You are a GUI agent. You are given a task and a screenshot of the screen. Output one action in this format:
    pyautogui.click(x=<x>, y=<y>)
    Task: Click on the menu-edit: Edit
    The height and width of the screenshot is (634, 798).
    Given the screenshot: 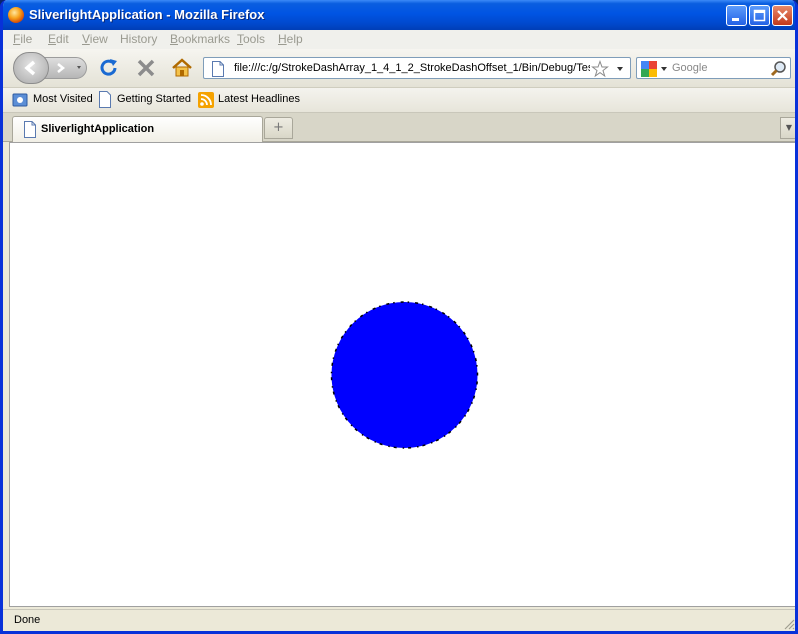 What is the action you would take?
    pyautogui.click(x=58, y=39)
    